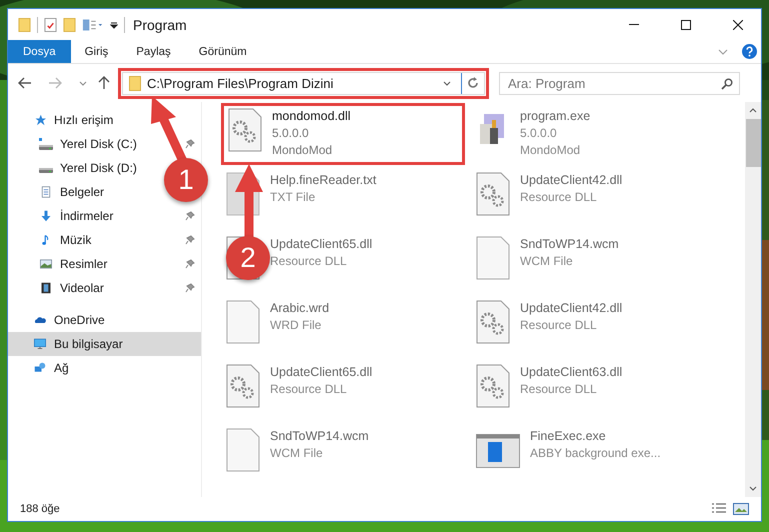 This screenshot has width=769, height=532. What do you see at coordinates (311, 116) in the screenshot?
I see `file-name: mondomod.dll` at bounding box center [311, 116].